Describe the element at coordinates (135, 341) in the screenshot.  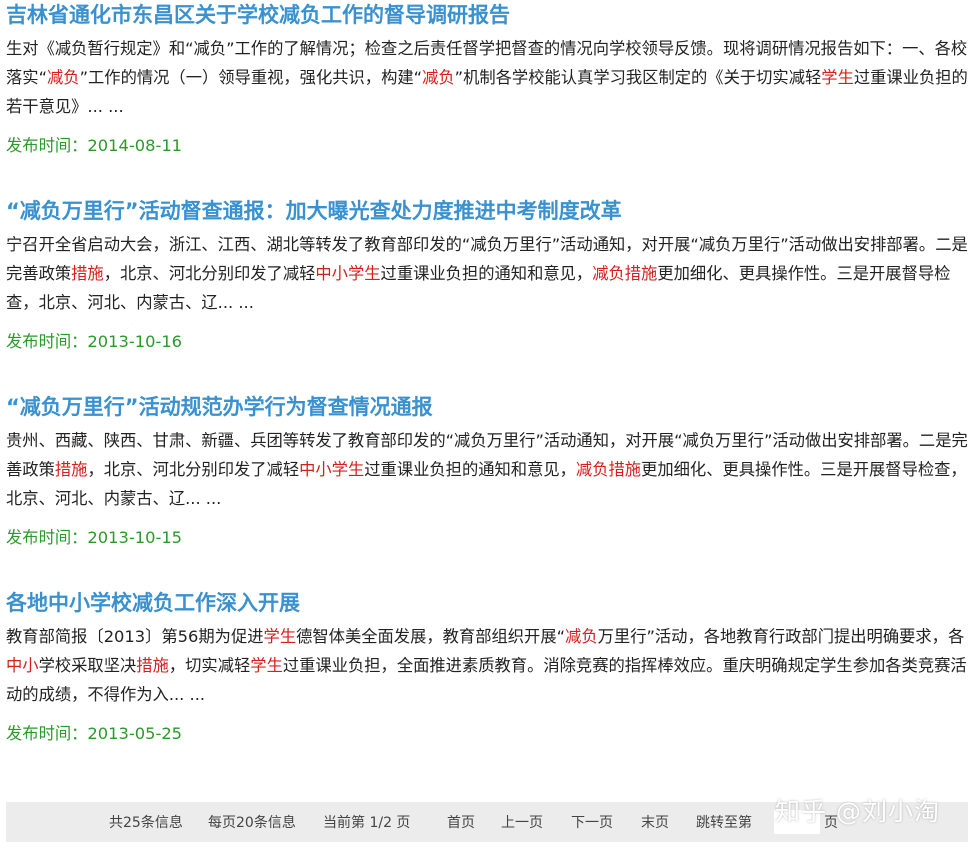
I see `publish-date-value: 2013-10-16` at that location.